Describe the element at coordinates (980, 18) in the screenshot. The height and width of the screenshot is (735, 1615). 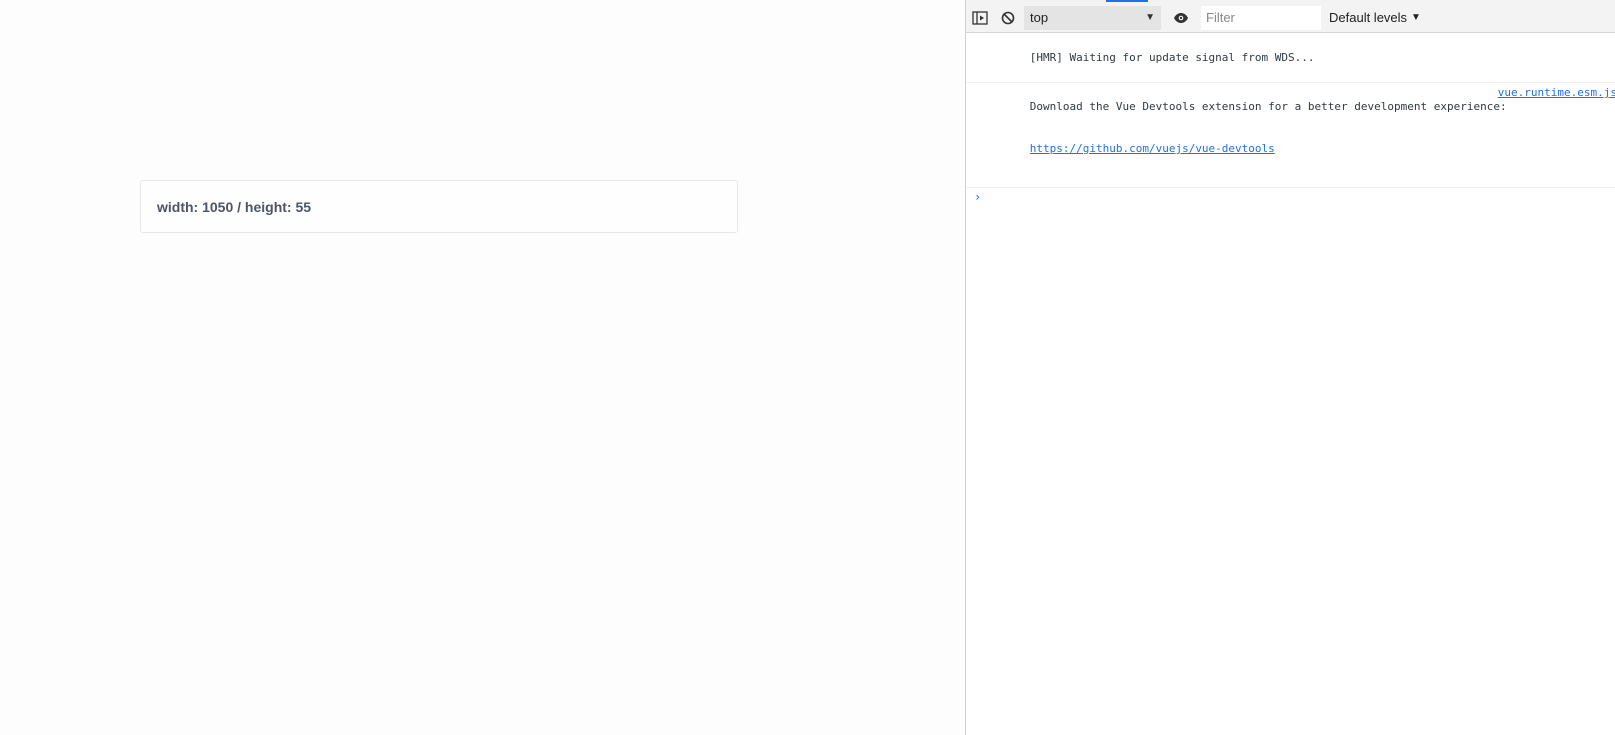
I see `sidebar-toggle-icon` at that location.